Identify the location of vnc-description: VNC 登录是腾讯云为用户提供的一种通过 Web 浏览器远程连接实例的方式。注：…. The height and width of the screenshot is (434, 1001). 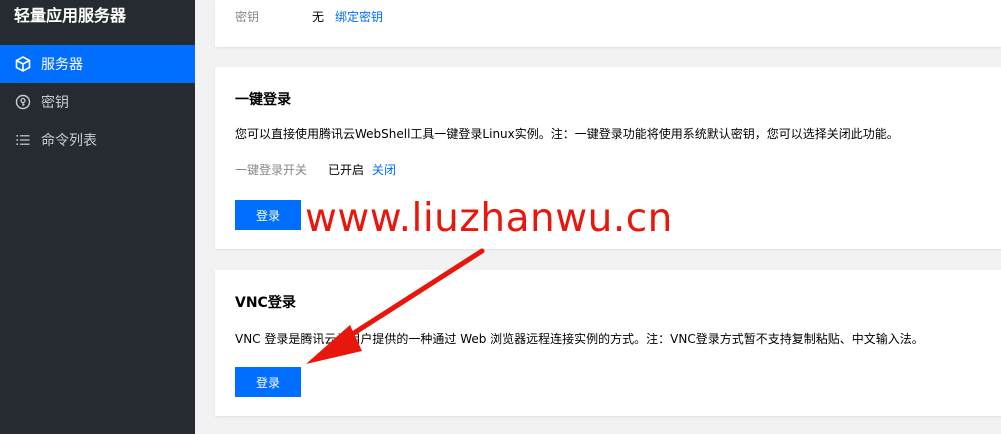
(579, 339).